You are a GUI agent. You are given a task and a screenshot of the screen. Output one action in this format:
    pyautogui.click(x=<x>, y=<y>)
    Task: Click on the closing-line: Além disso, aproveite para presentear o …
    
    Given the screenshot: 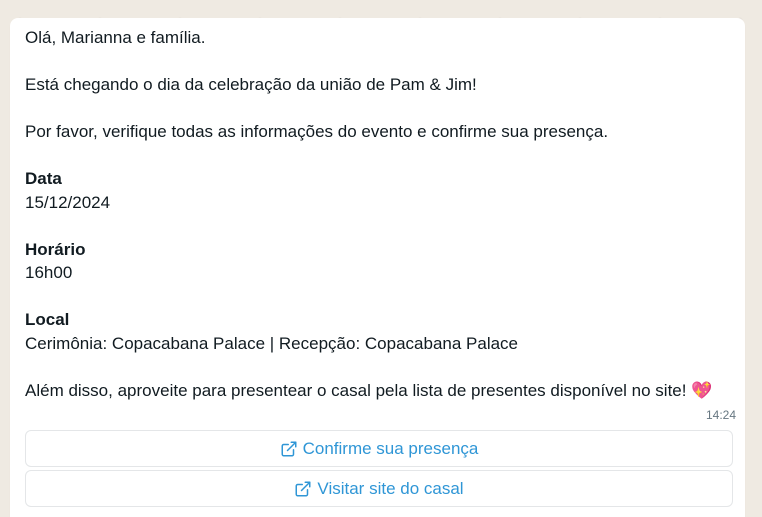 What is the action you would take?
    pyautogui.click(x=382, y=391)
    